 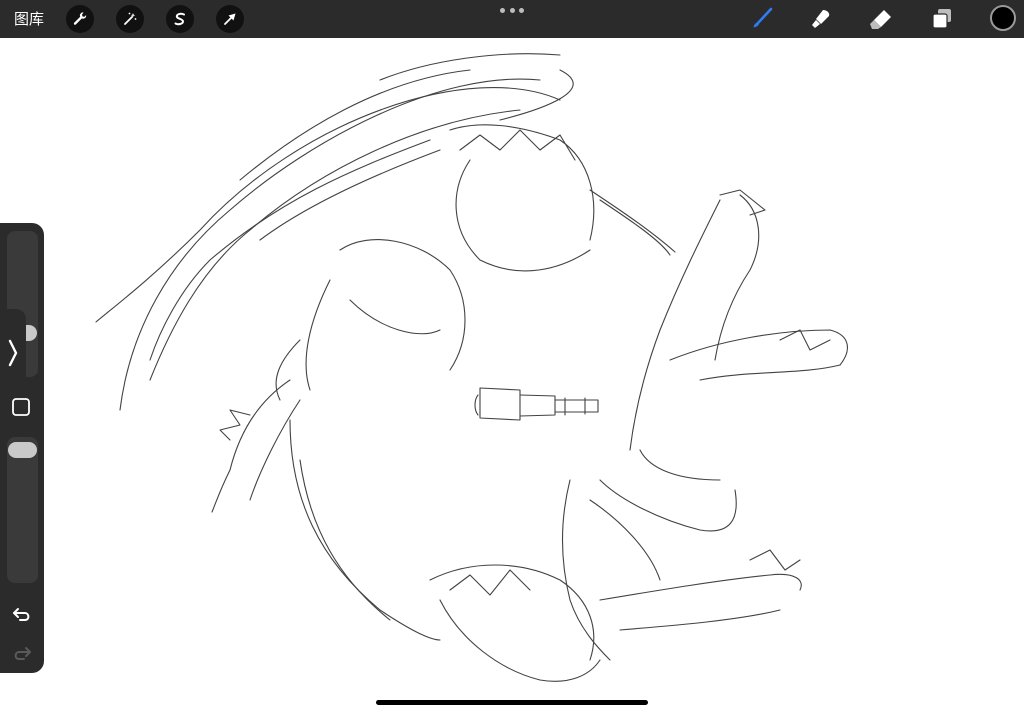 I want to click on eraser-icon, so click(x=880, y=19).